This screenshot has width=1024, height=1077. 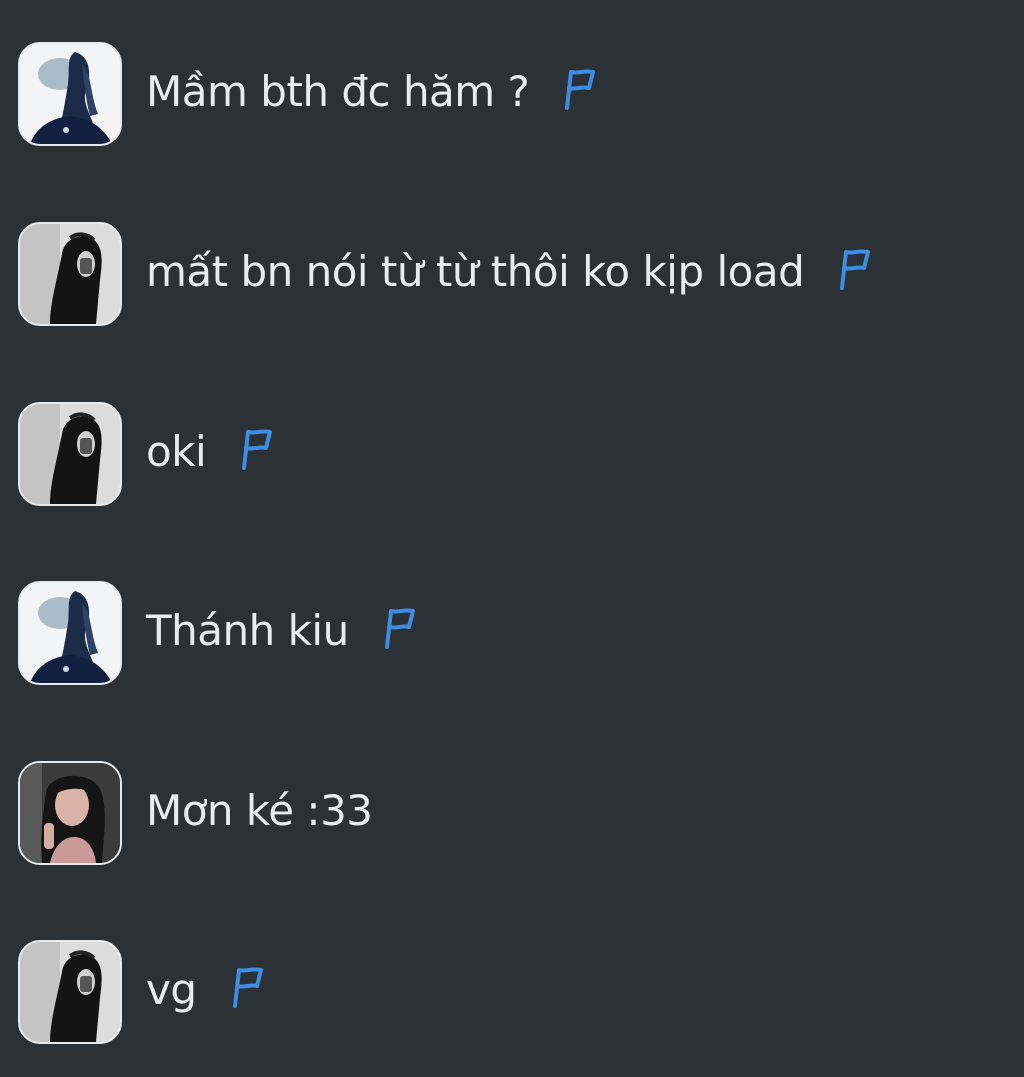 I want to click on message-row: vg, so click(x=512, y=994).